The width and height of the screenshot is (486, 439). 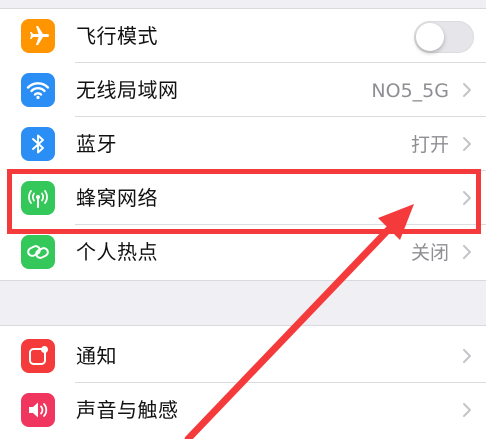 I want to click on wifi-network-value: NO5_5G, so click(x=410, y=91).